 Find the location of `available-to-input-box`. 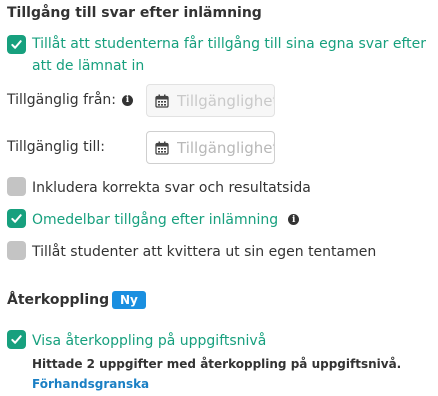

available-to-input-box is located at coordinates (210, 147).